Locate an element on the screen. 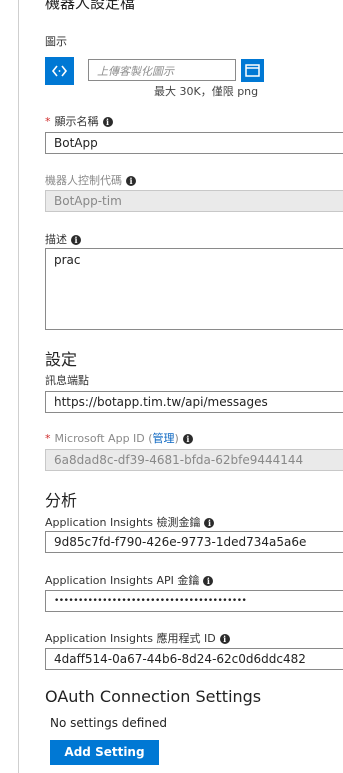  page-title: 機器人設定檔 is located at coordinates (90, 6).